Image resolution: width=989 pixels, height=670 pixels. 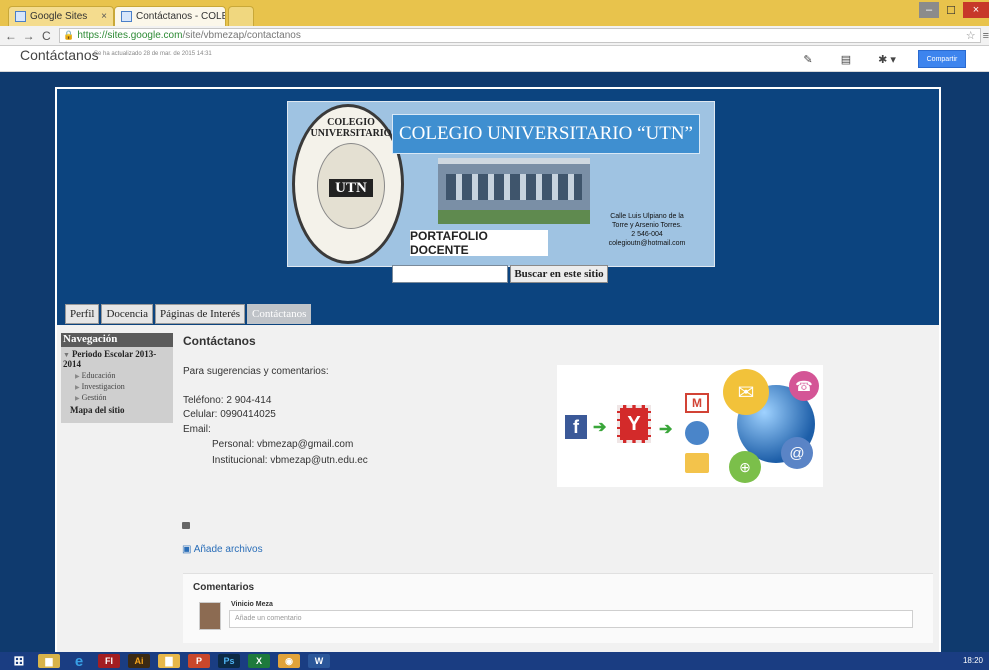 I want to click on intro-text: Para sugerencias y comentarios:, so click(x=256, y=371).